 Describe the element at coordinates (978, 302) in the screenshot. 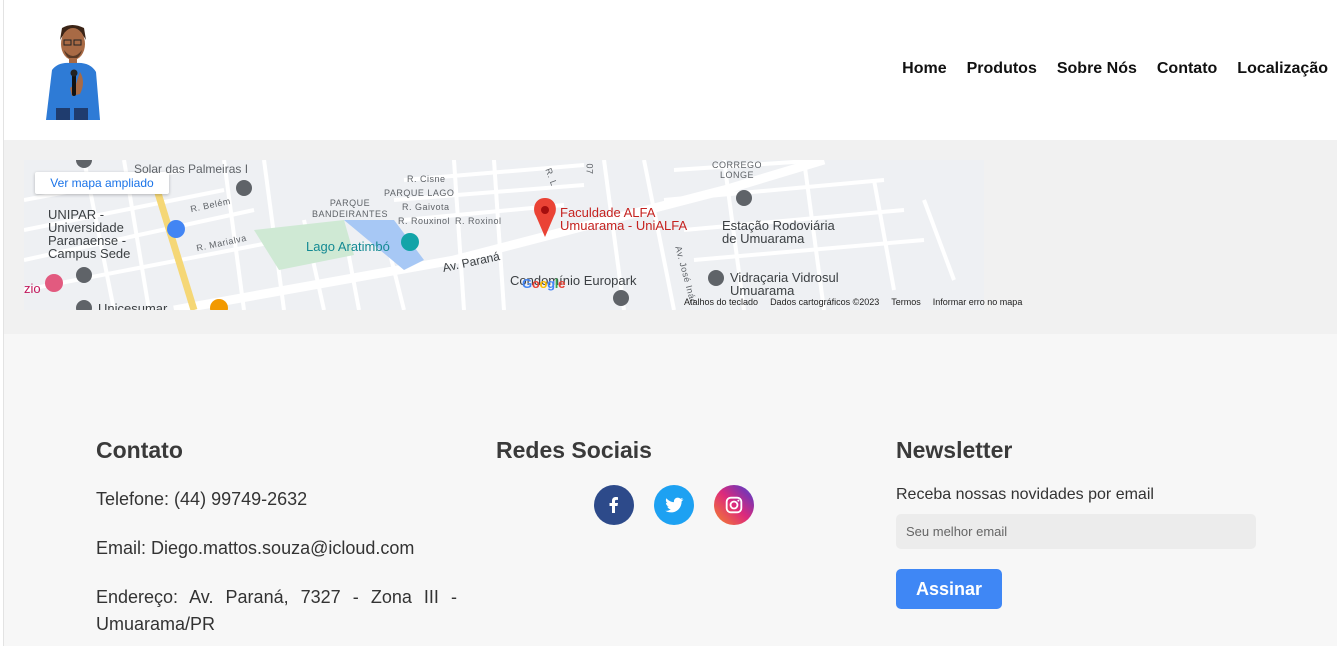

I see `map-report-error-link: Informar erro no mapa` at that location.